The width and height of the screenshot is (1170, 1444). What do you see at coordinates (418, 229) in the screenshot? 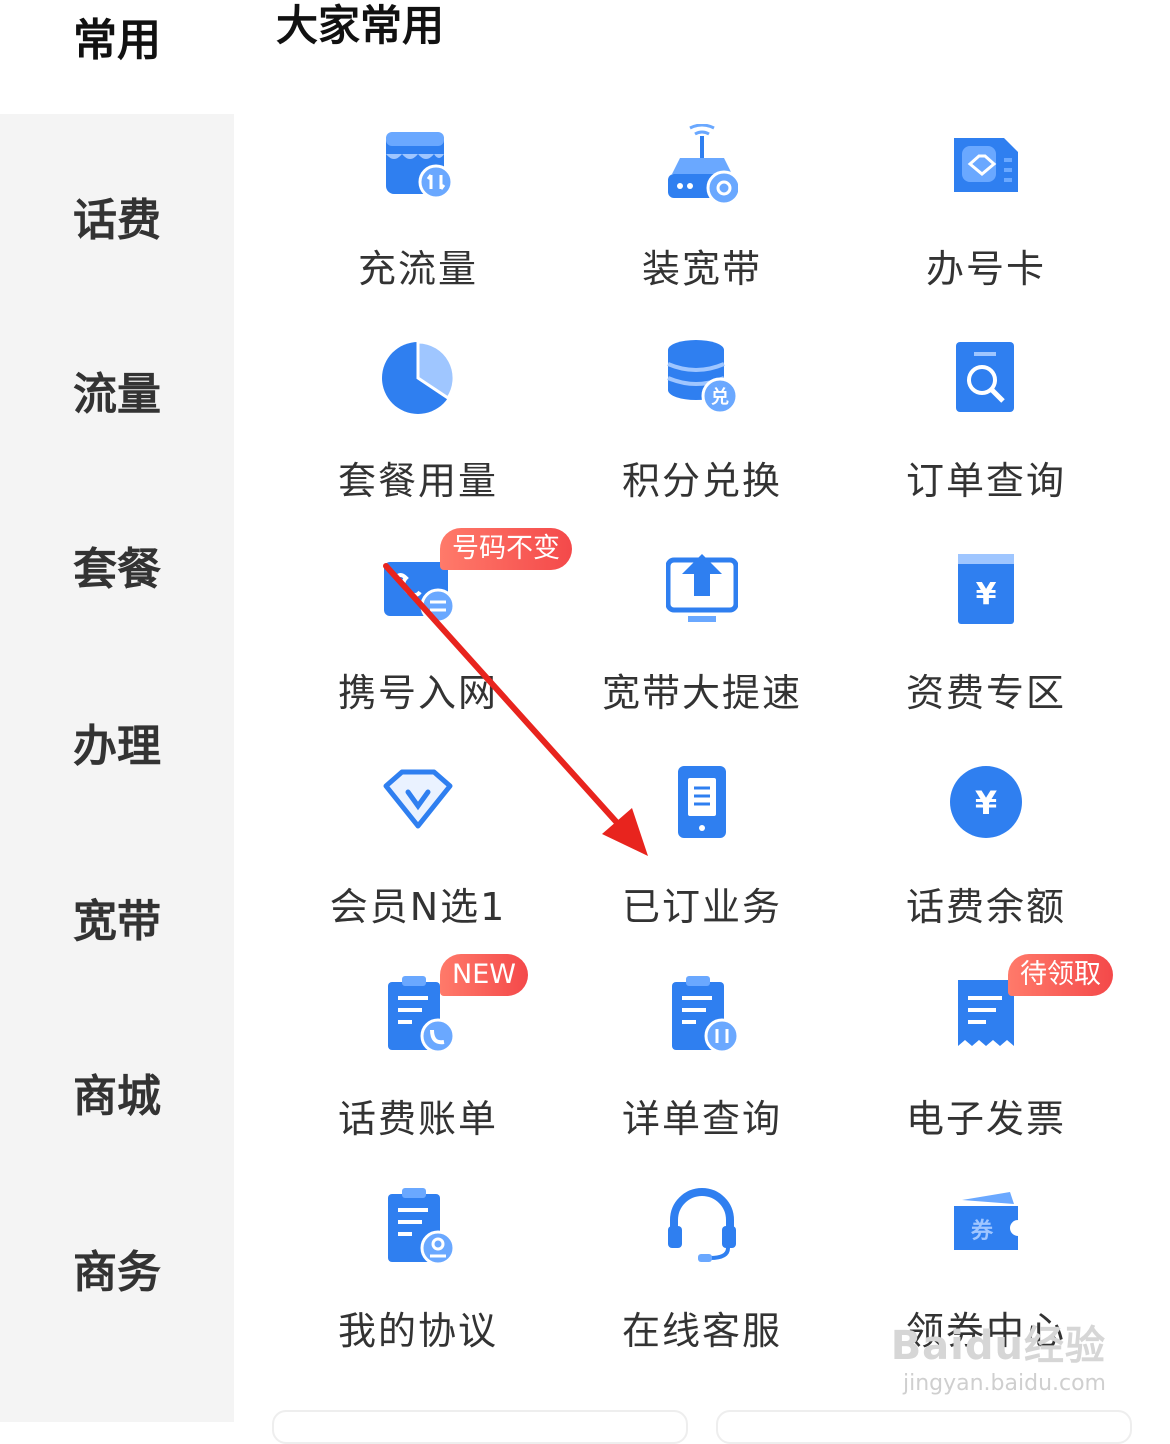
I see `service-recharge-data: 充流量` at bounding box center [418, 229].